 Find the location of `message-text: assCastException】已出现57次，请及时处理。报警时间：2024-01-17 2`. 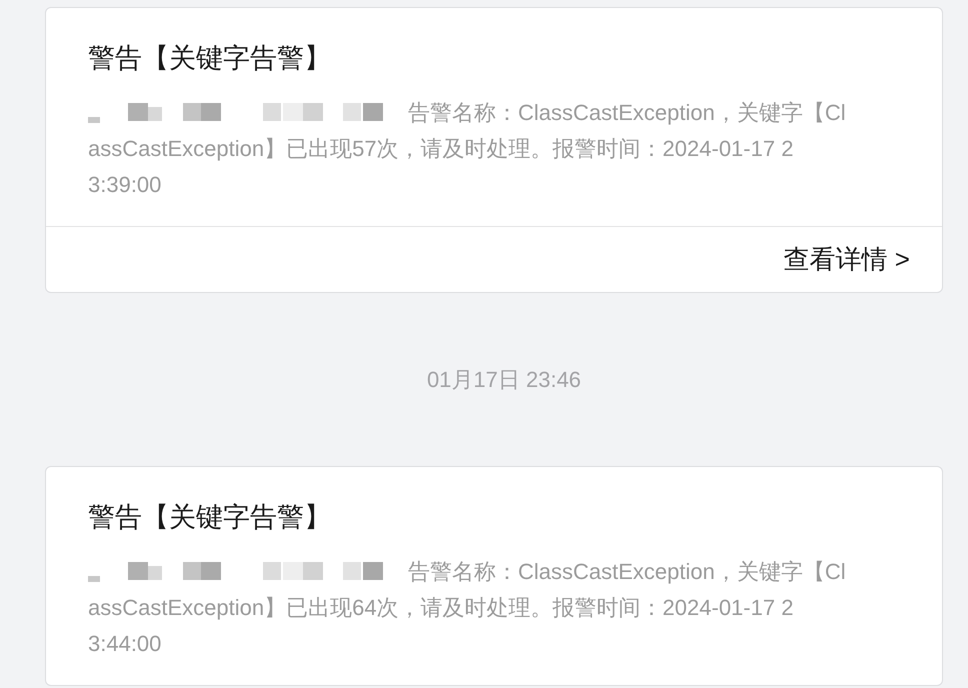

message-text: assCastException】已出现57次，请及时处理。报警时间：2024-01-17 2 is located at coordinates (441, 148).